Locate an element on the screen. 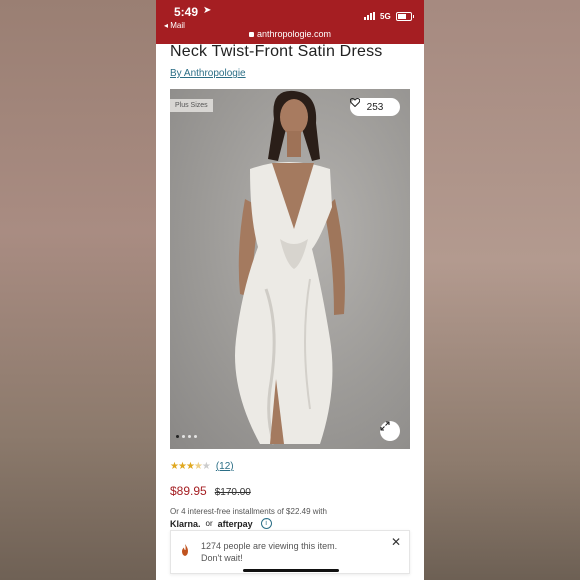 The image size is (580, 580). rating-row: ★★★★★ (12) is located at coordinates (202, 466).